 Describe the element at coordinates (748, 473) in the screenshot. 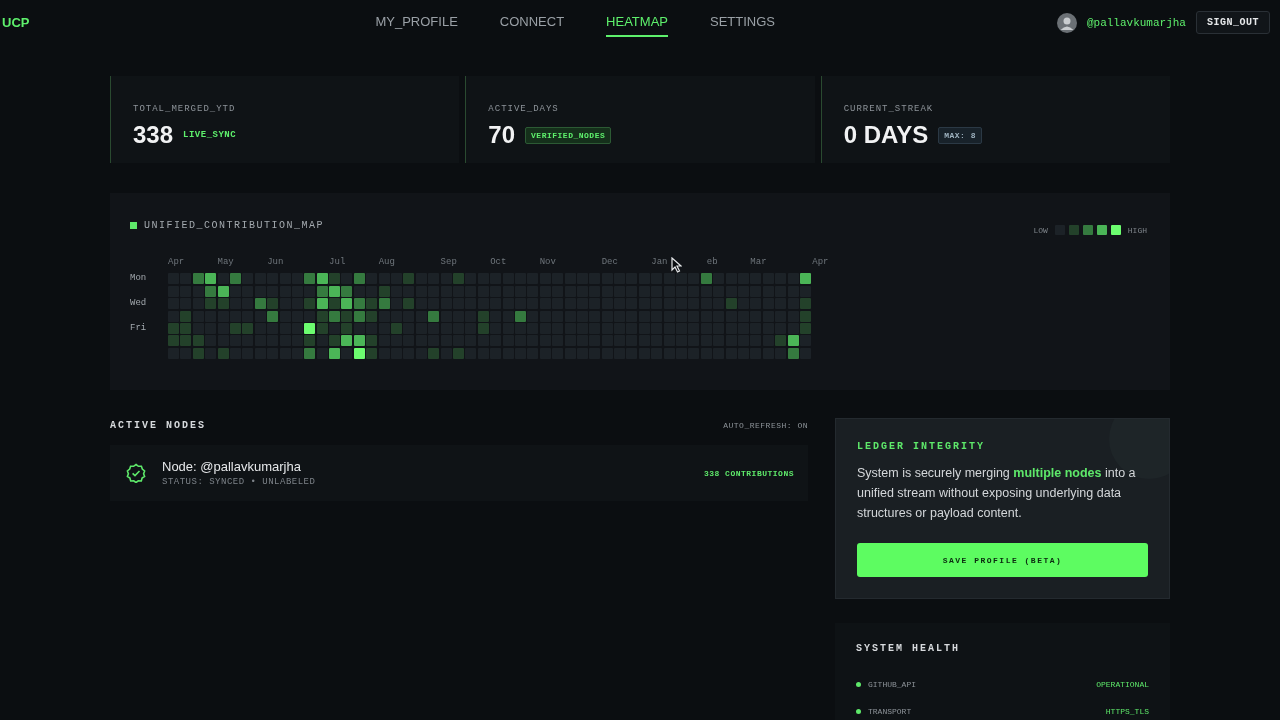

I see `contribution-count: 338 CONTRIBUTIONS` at that location.